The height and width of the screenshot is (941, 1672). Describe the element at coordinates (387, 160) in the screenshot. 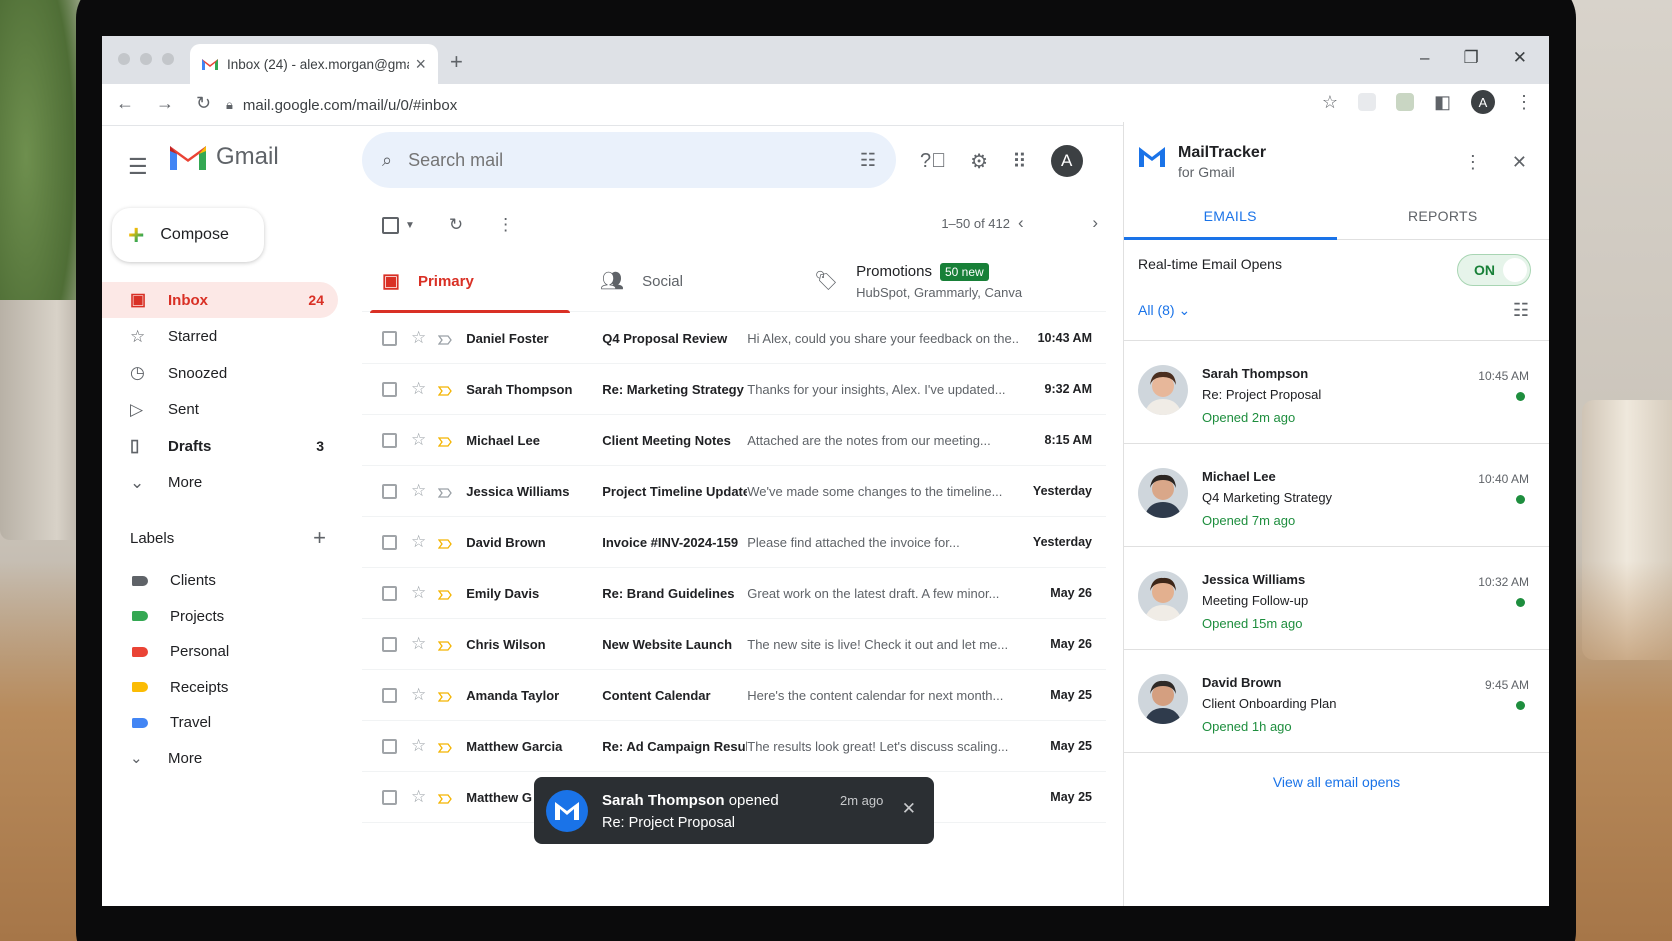

I see `search-icon: ⌕` at that location.